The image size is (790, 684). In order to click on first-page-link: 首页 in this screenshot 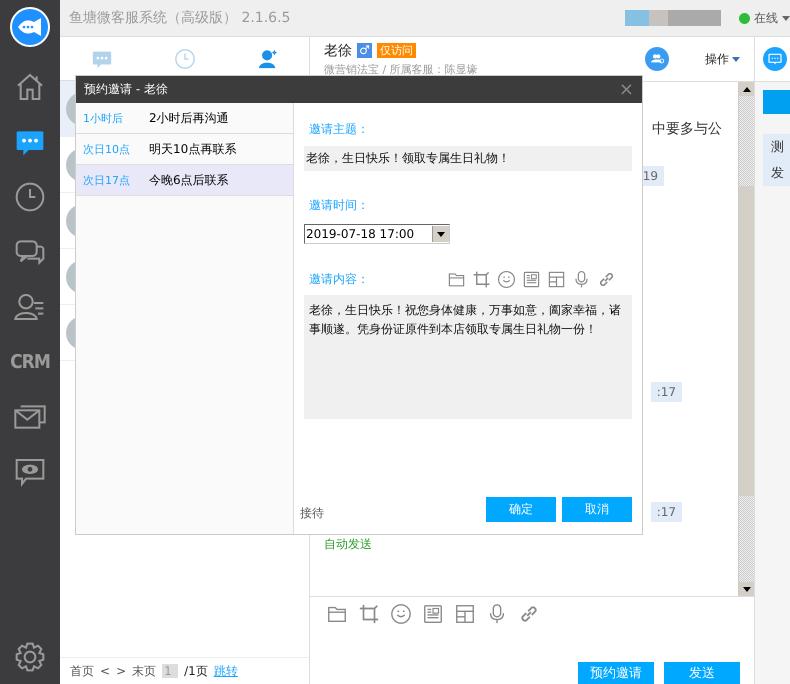, I will do `click(82, 671)`.